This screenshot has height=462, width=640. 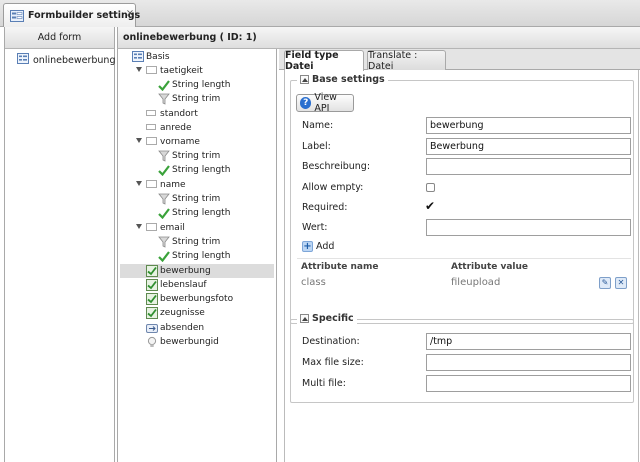 What do you see at coordinates (175, 328) in the screenshot?
I see `tree-node-absenden: absenden` at bounding box center [175, 328].